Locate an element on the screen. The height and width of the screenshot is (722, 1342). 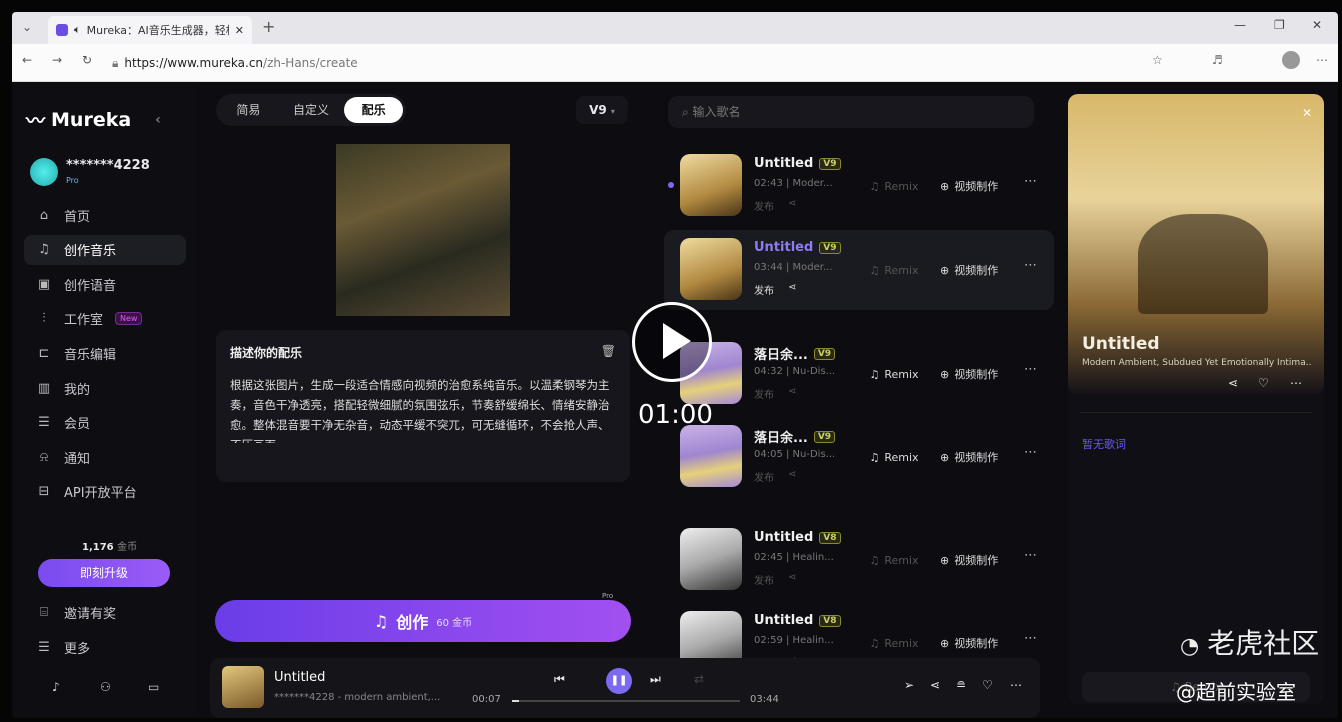
back-icon: ← is located at coordinates (27, 60).